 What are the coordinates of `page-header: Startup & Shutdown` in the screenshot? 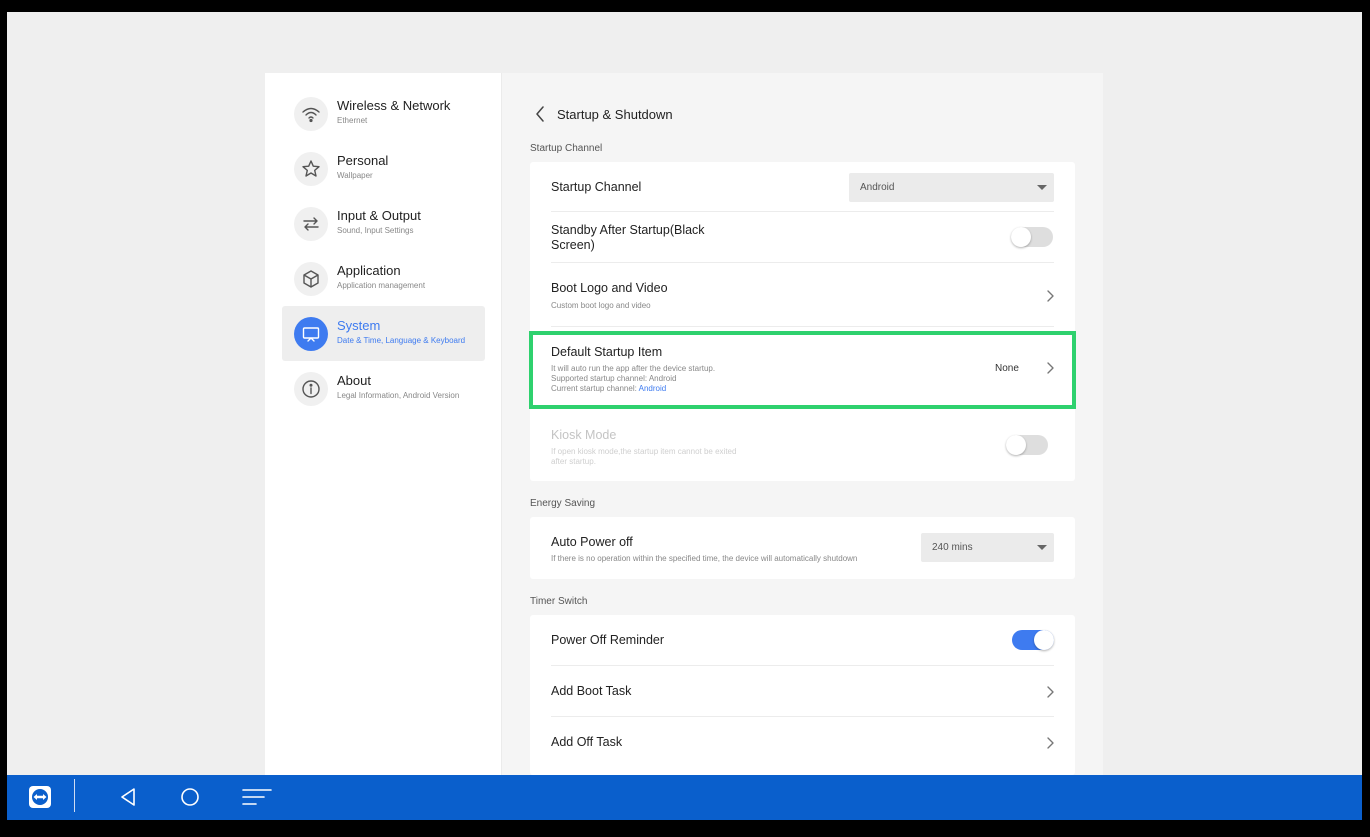 It's located at (604, 114).